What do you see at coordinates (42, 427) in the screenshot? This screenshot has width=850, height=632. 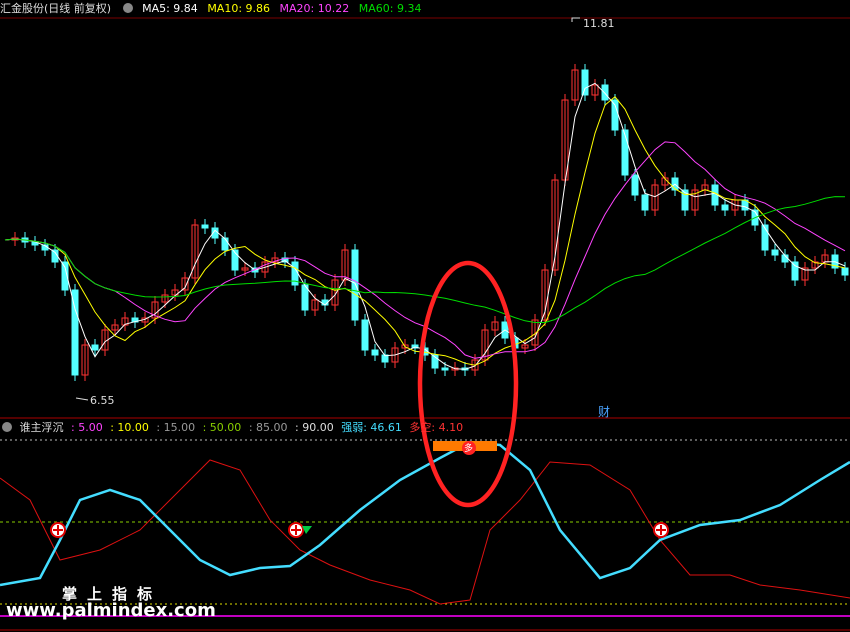 I see `indicator-name: 谁主浮沉` at bounding box center [42, 427].